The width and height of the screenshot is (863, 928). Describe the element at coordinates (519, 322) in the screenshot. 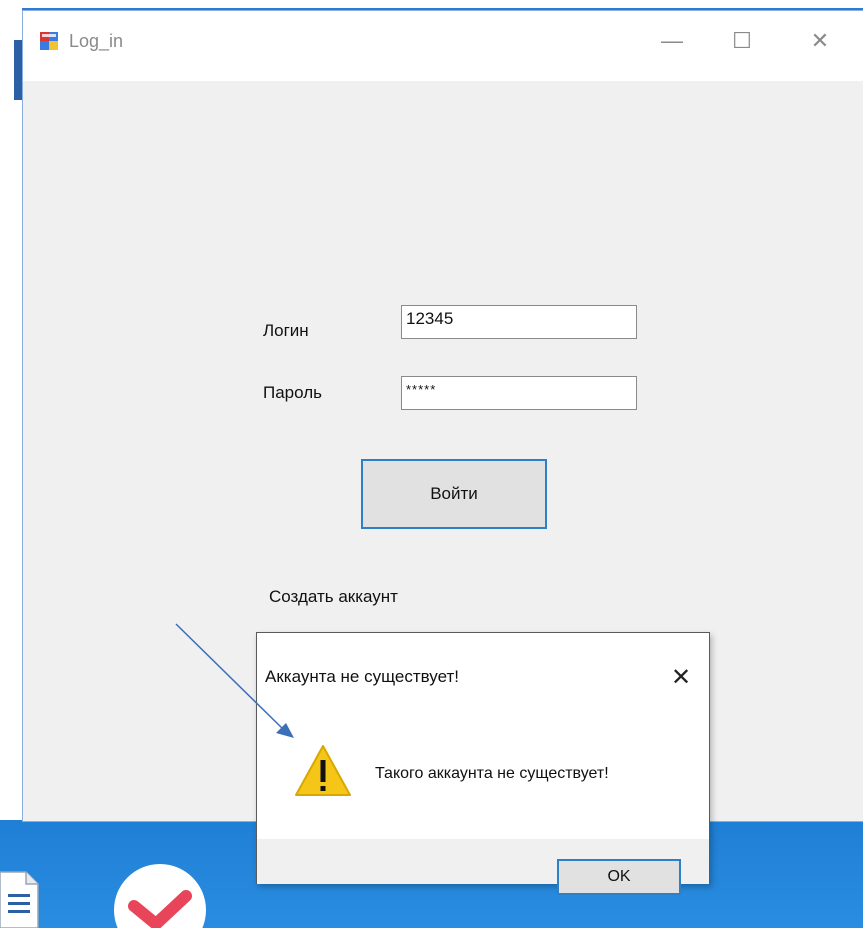

I see `login-input: 12345` at that location.